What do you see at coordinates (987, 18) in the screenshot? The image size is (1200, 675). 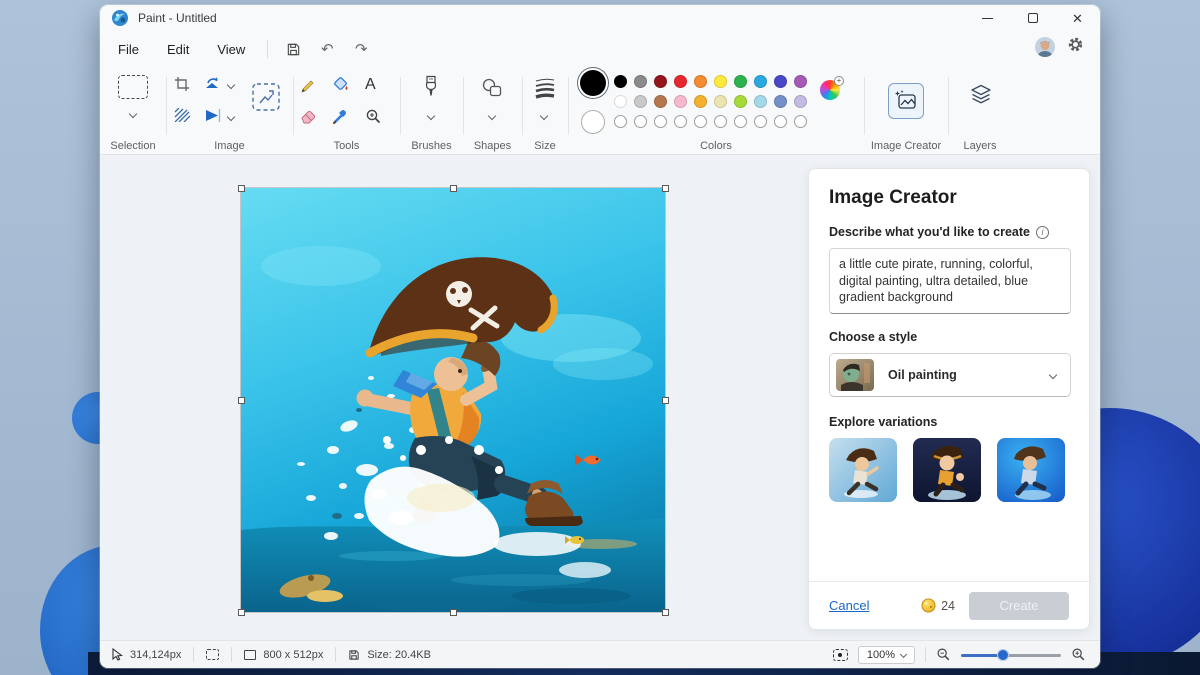 I see `minimize-button` at bounding box center [987, 18].